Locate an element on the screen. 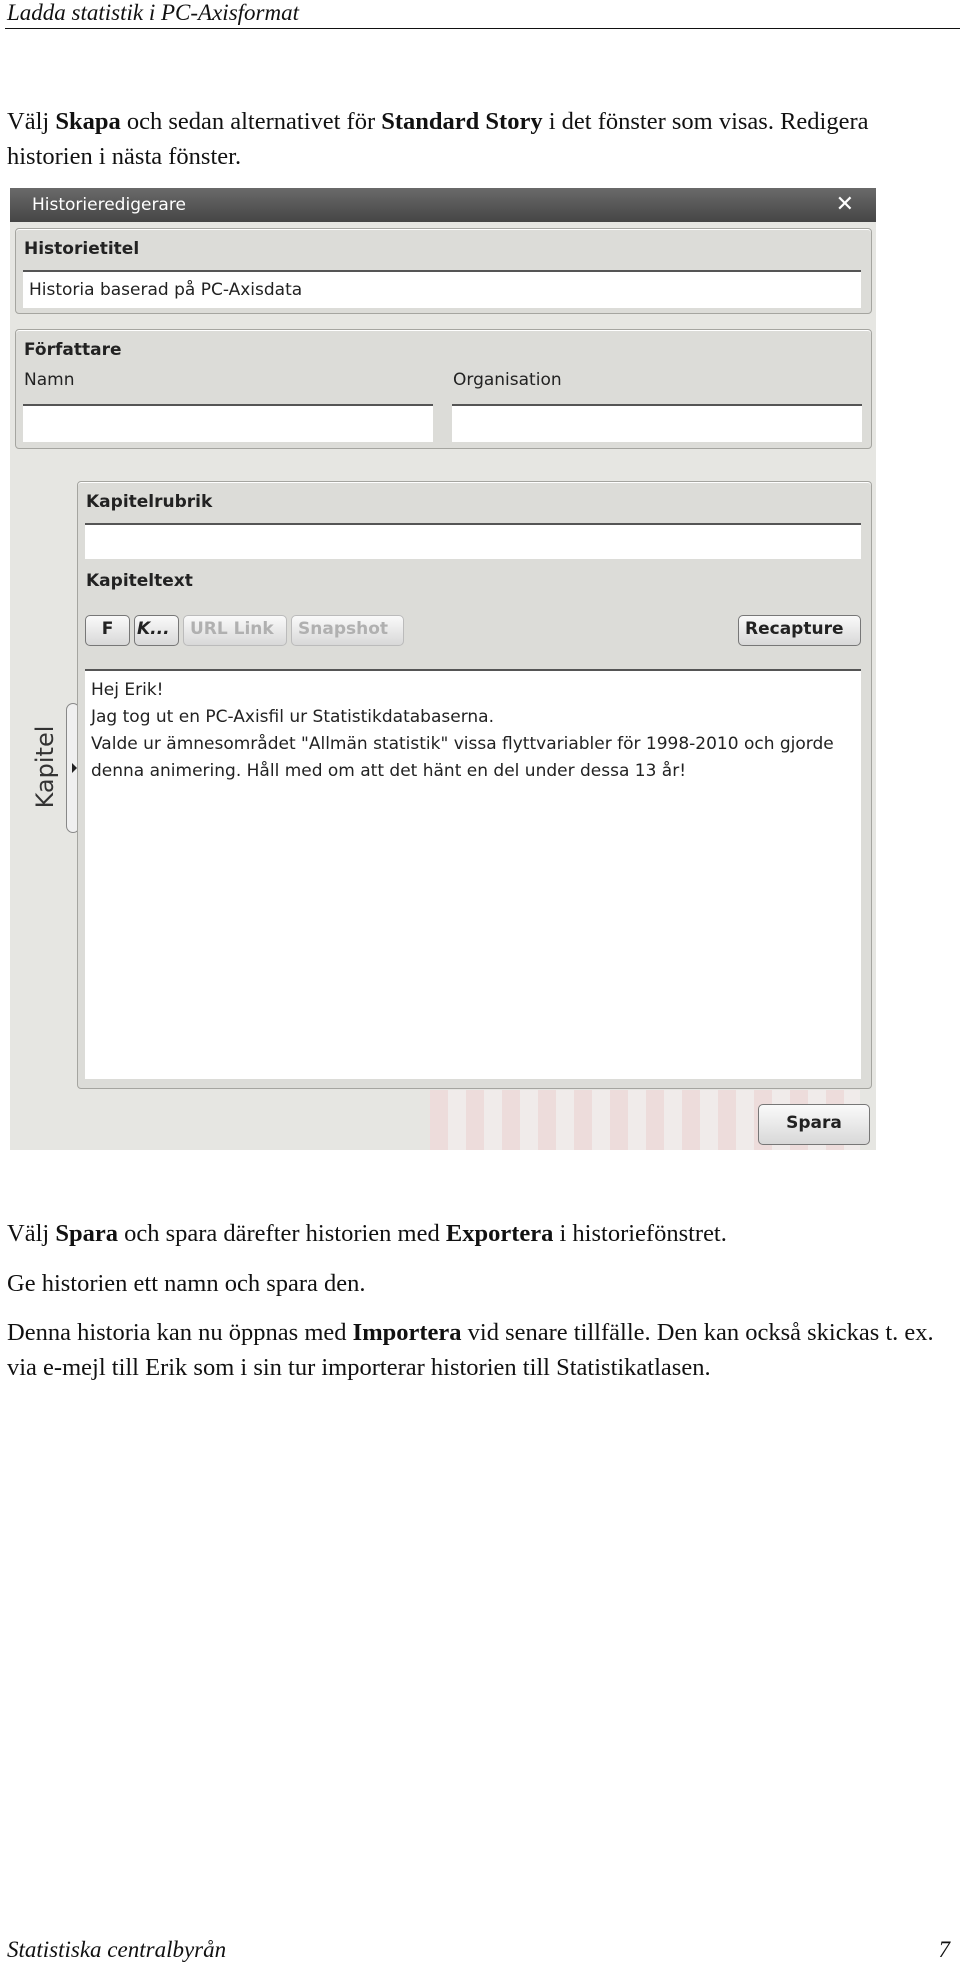 Image resolution: width=960 pixels, height=1969 pixels. bold-button: F is located at coordinates (107, 630).